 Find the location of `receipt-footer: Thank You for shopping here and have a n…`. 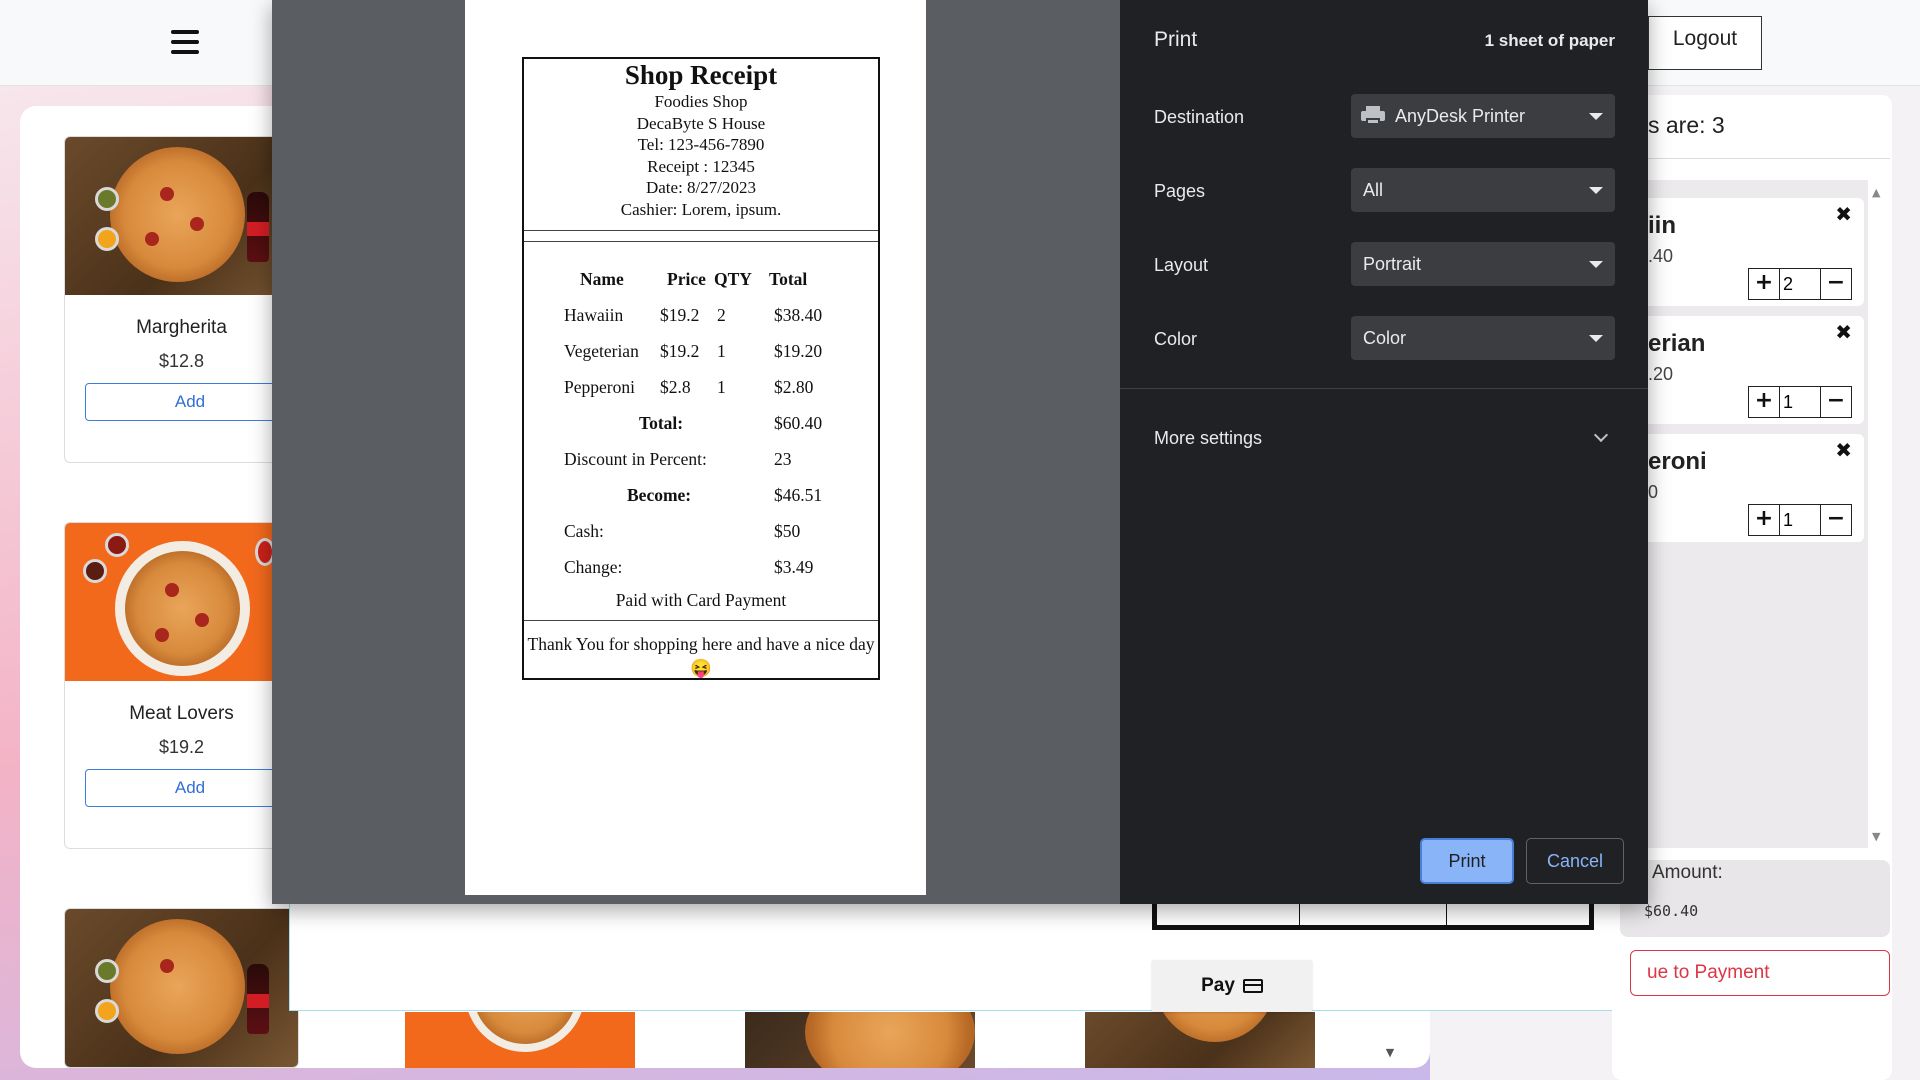

receipt-footer: Thank You for shopping here and have a n… is located at coordinates (701, 656).